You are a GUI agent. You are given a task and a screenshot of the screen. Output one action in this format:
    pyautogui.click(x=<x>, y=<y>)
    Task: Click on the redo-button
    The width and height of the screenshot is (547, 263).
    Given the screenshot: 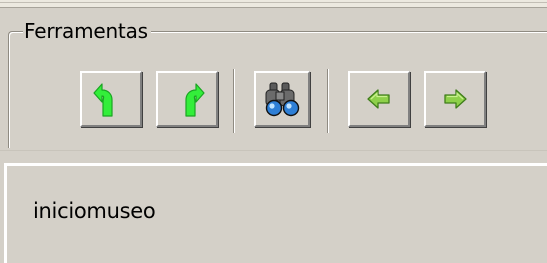 What is the action you would take?
    pyautogui.click(x=187, y=99)
    